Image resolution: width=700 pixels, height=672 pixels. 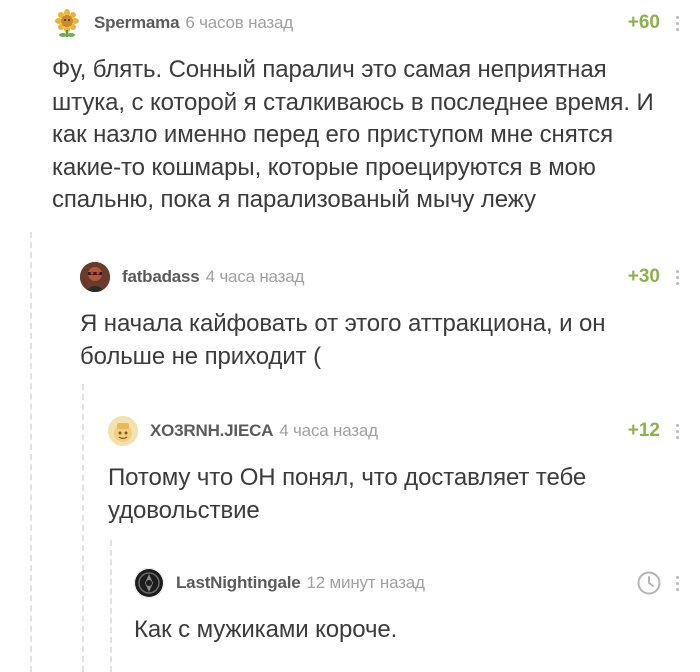 I want to click on username-label: XO3RNH.JIECA, so click(x=211, y=430).